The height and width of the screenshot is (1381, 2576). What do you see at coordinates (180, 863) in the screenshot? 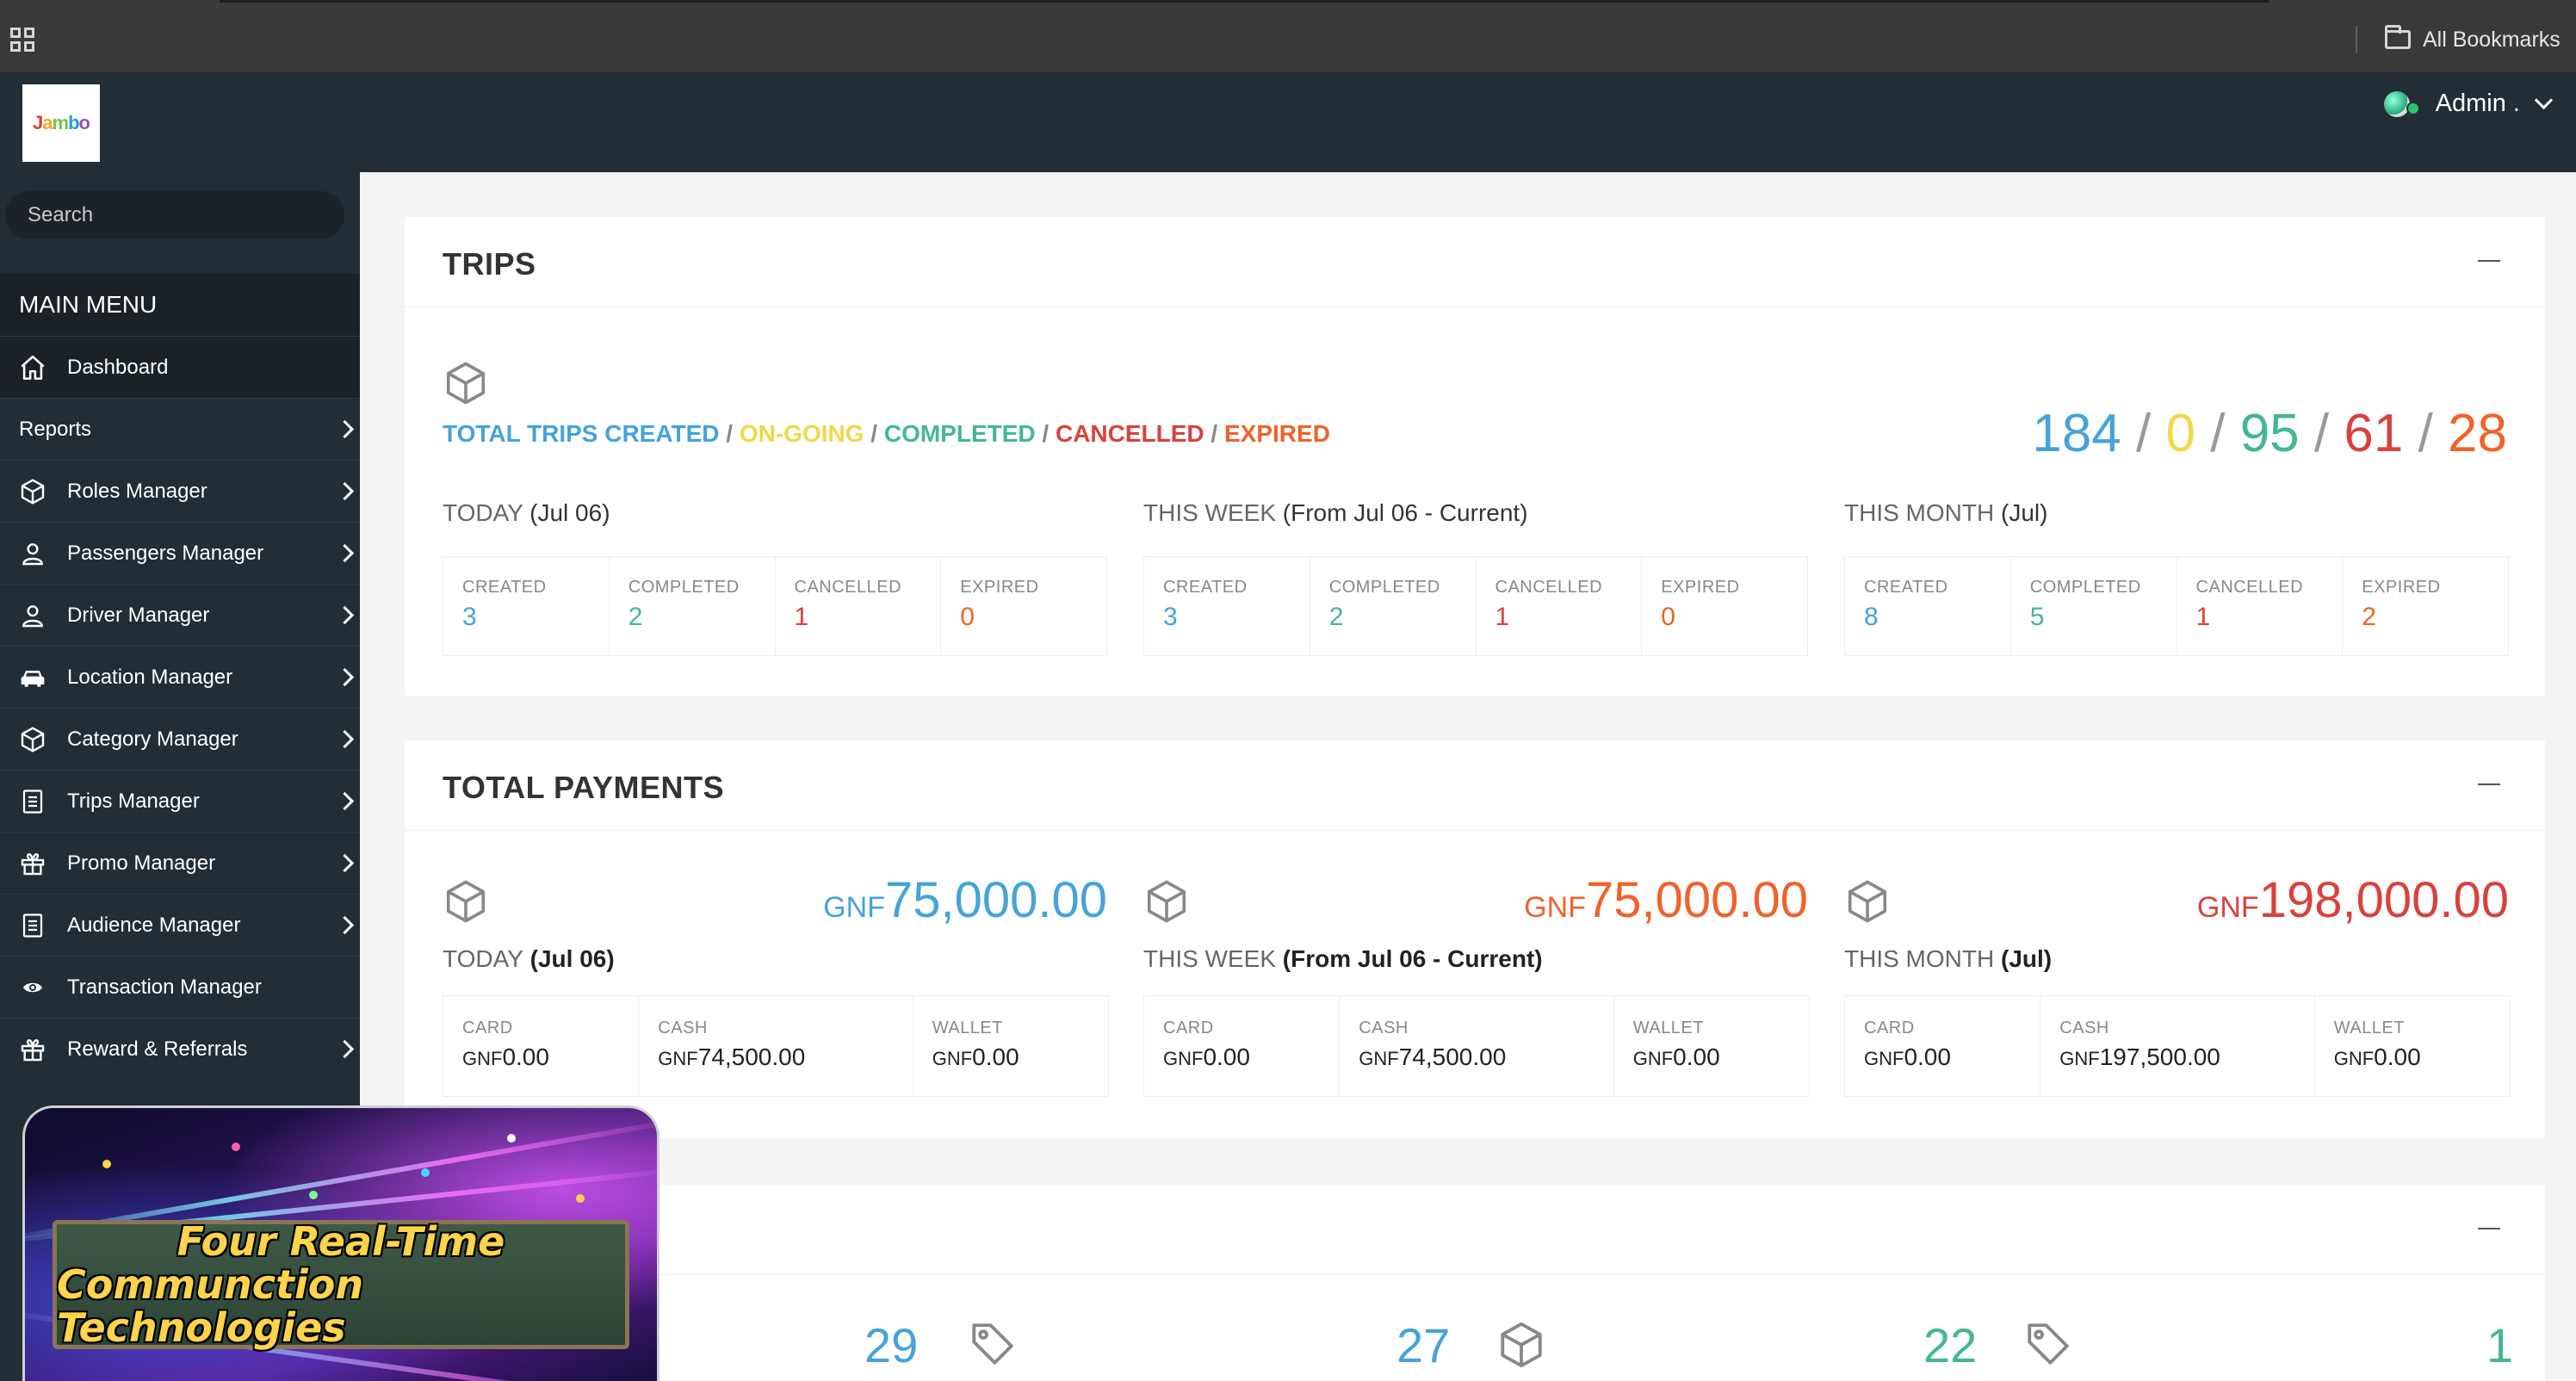
I see `sidebar-item-promo-manager: Promo Manager` at bounding box center [180, 863].